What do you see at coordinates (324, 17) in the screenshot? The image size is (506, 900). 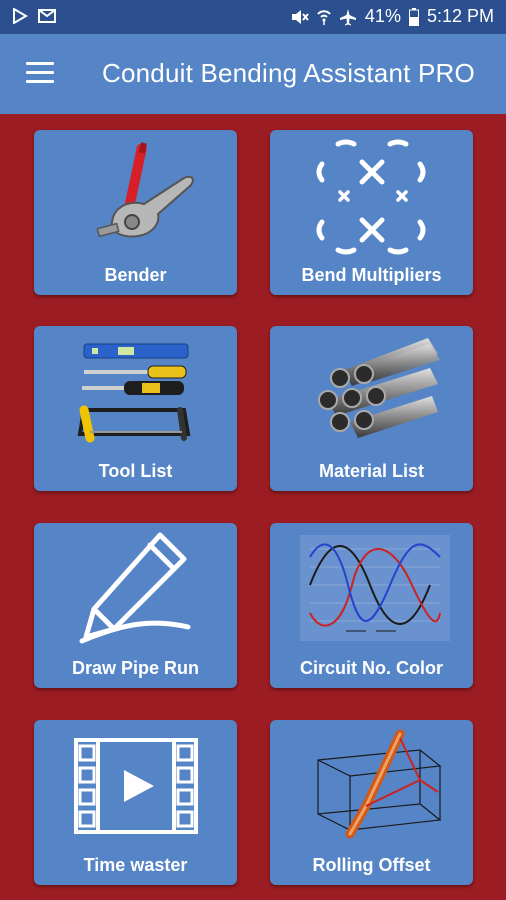 I see `wifi-icon` at bounding box center [324, 17].